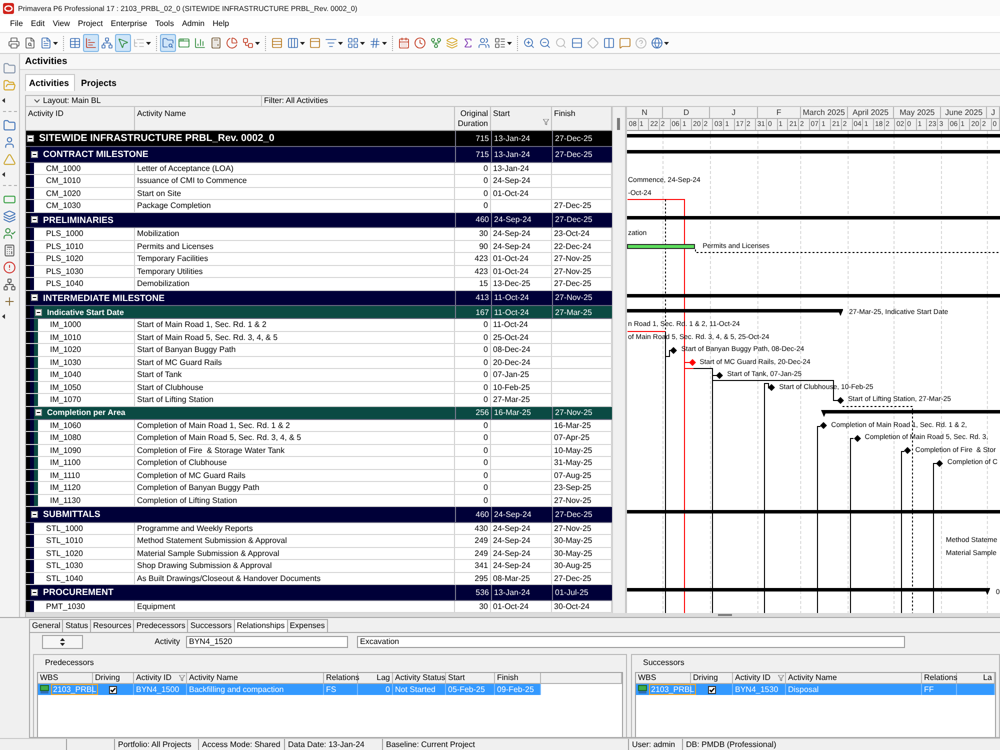 The image size is (1000, 750). What do you see at coordinates (267, 642) in the screenshot?
I see `activity-id-field: BYN4_1520` at bounding box center [267, 642].